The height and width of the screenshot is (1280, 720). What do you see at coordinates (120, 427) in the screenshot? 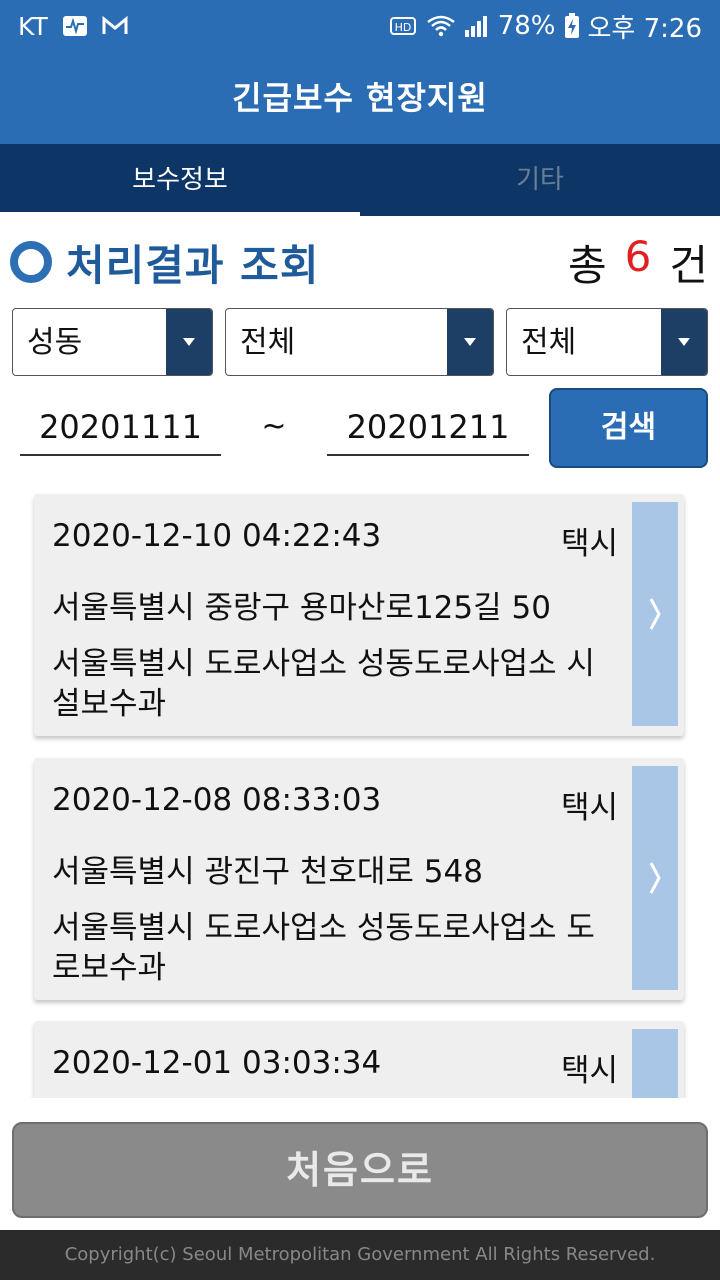
I see `start-date-field: 20201111` at bounding box center [120, 427].